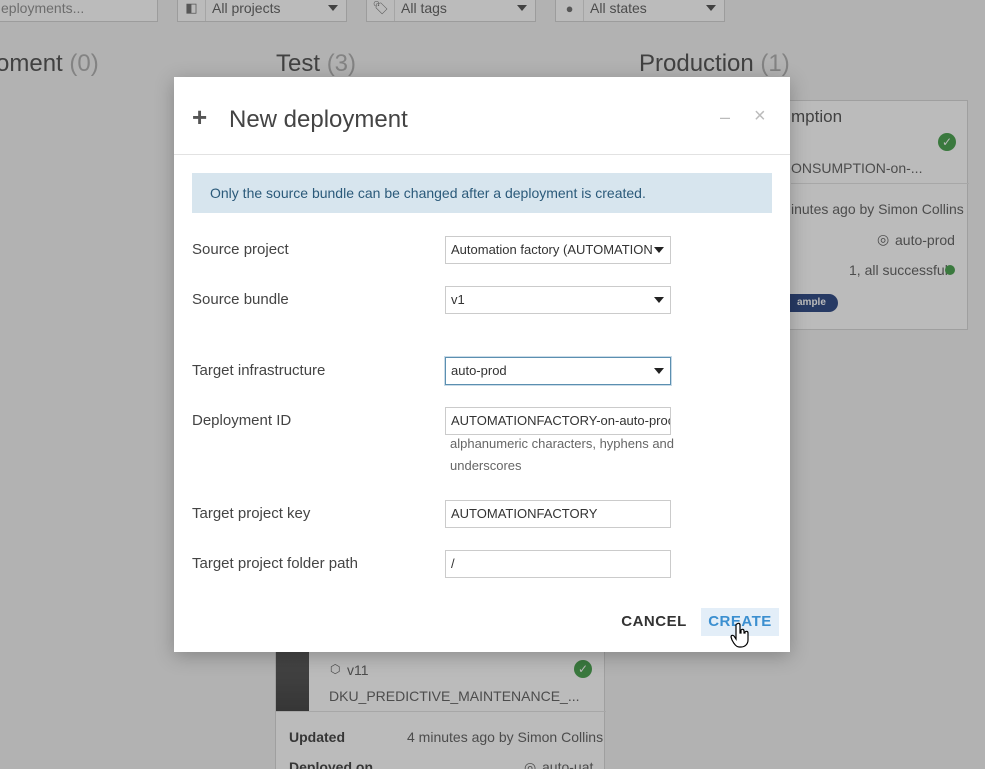 The height and width of the screenshot is (769, 985). I want to click on plus-icon: +, so click(200, 117).